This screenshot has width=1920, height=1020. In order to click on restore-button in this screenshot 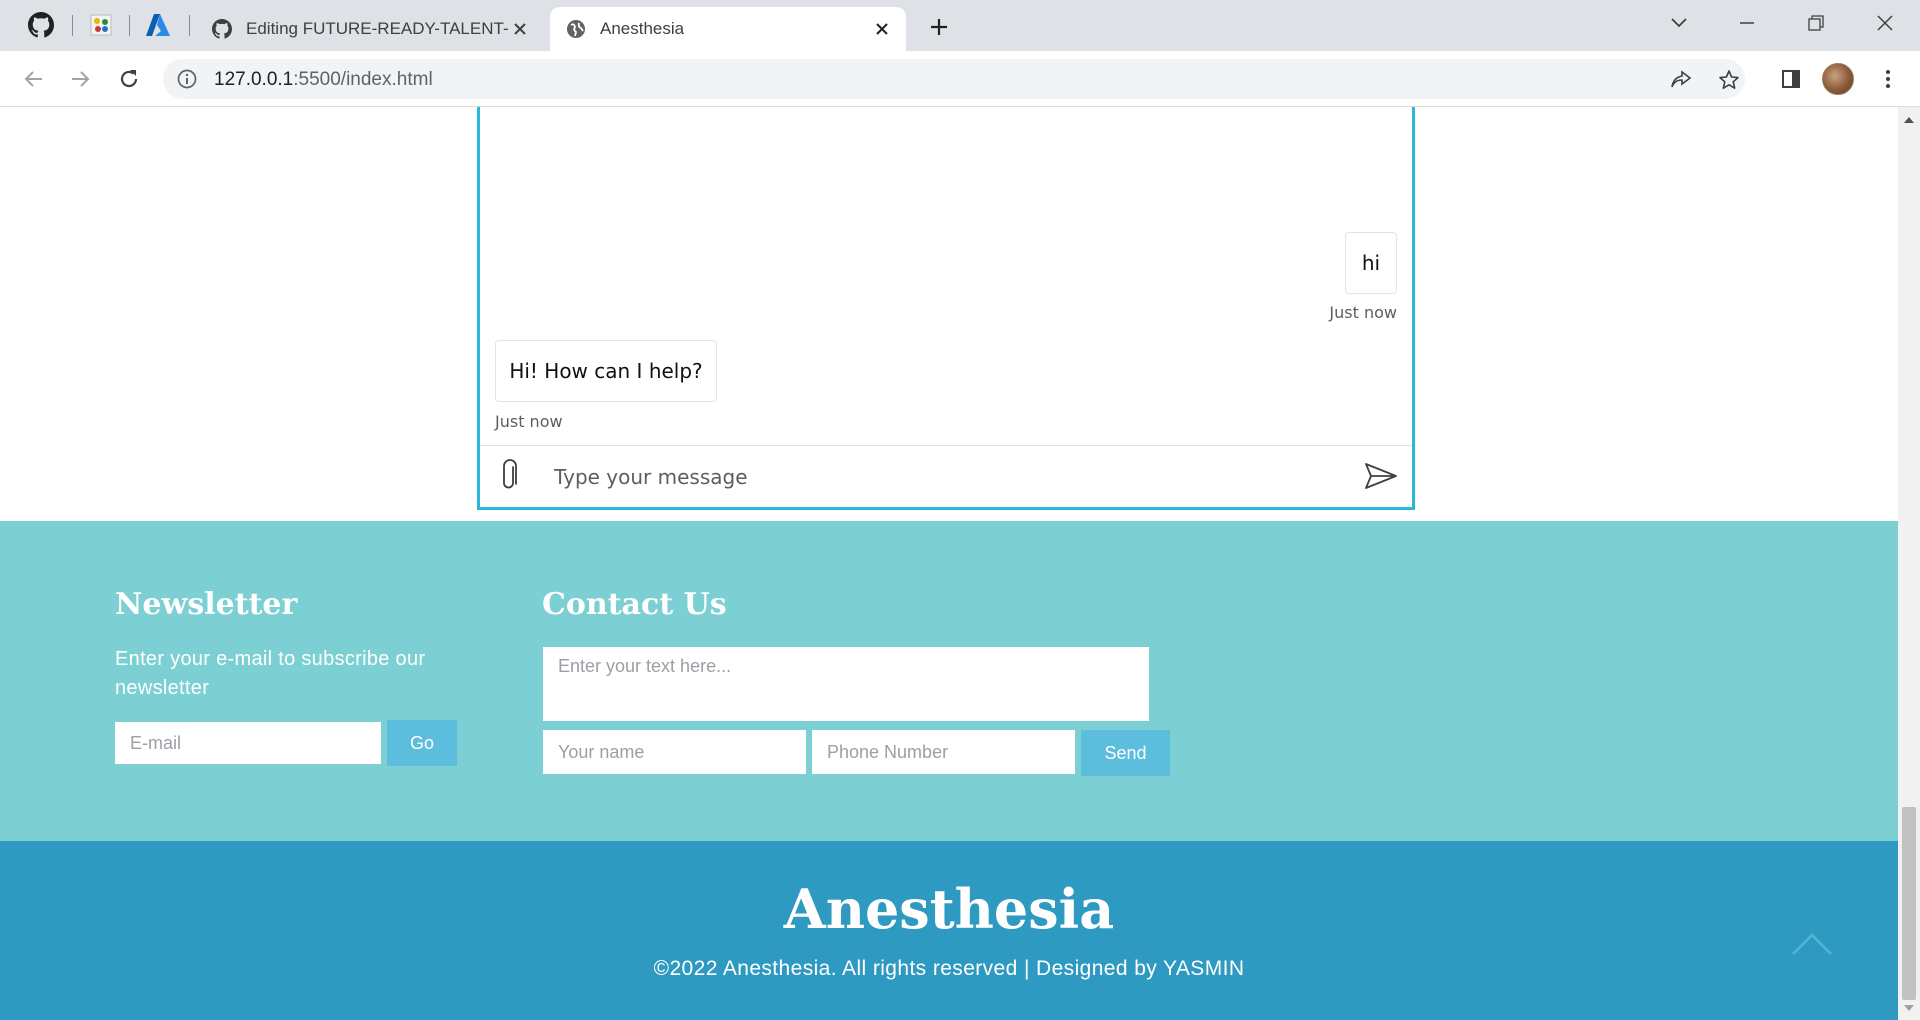, I will do `click(1816, 23)`.